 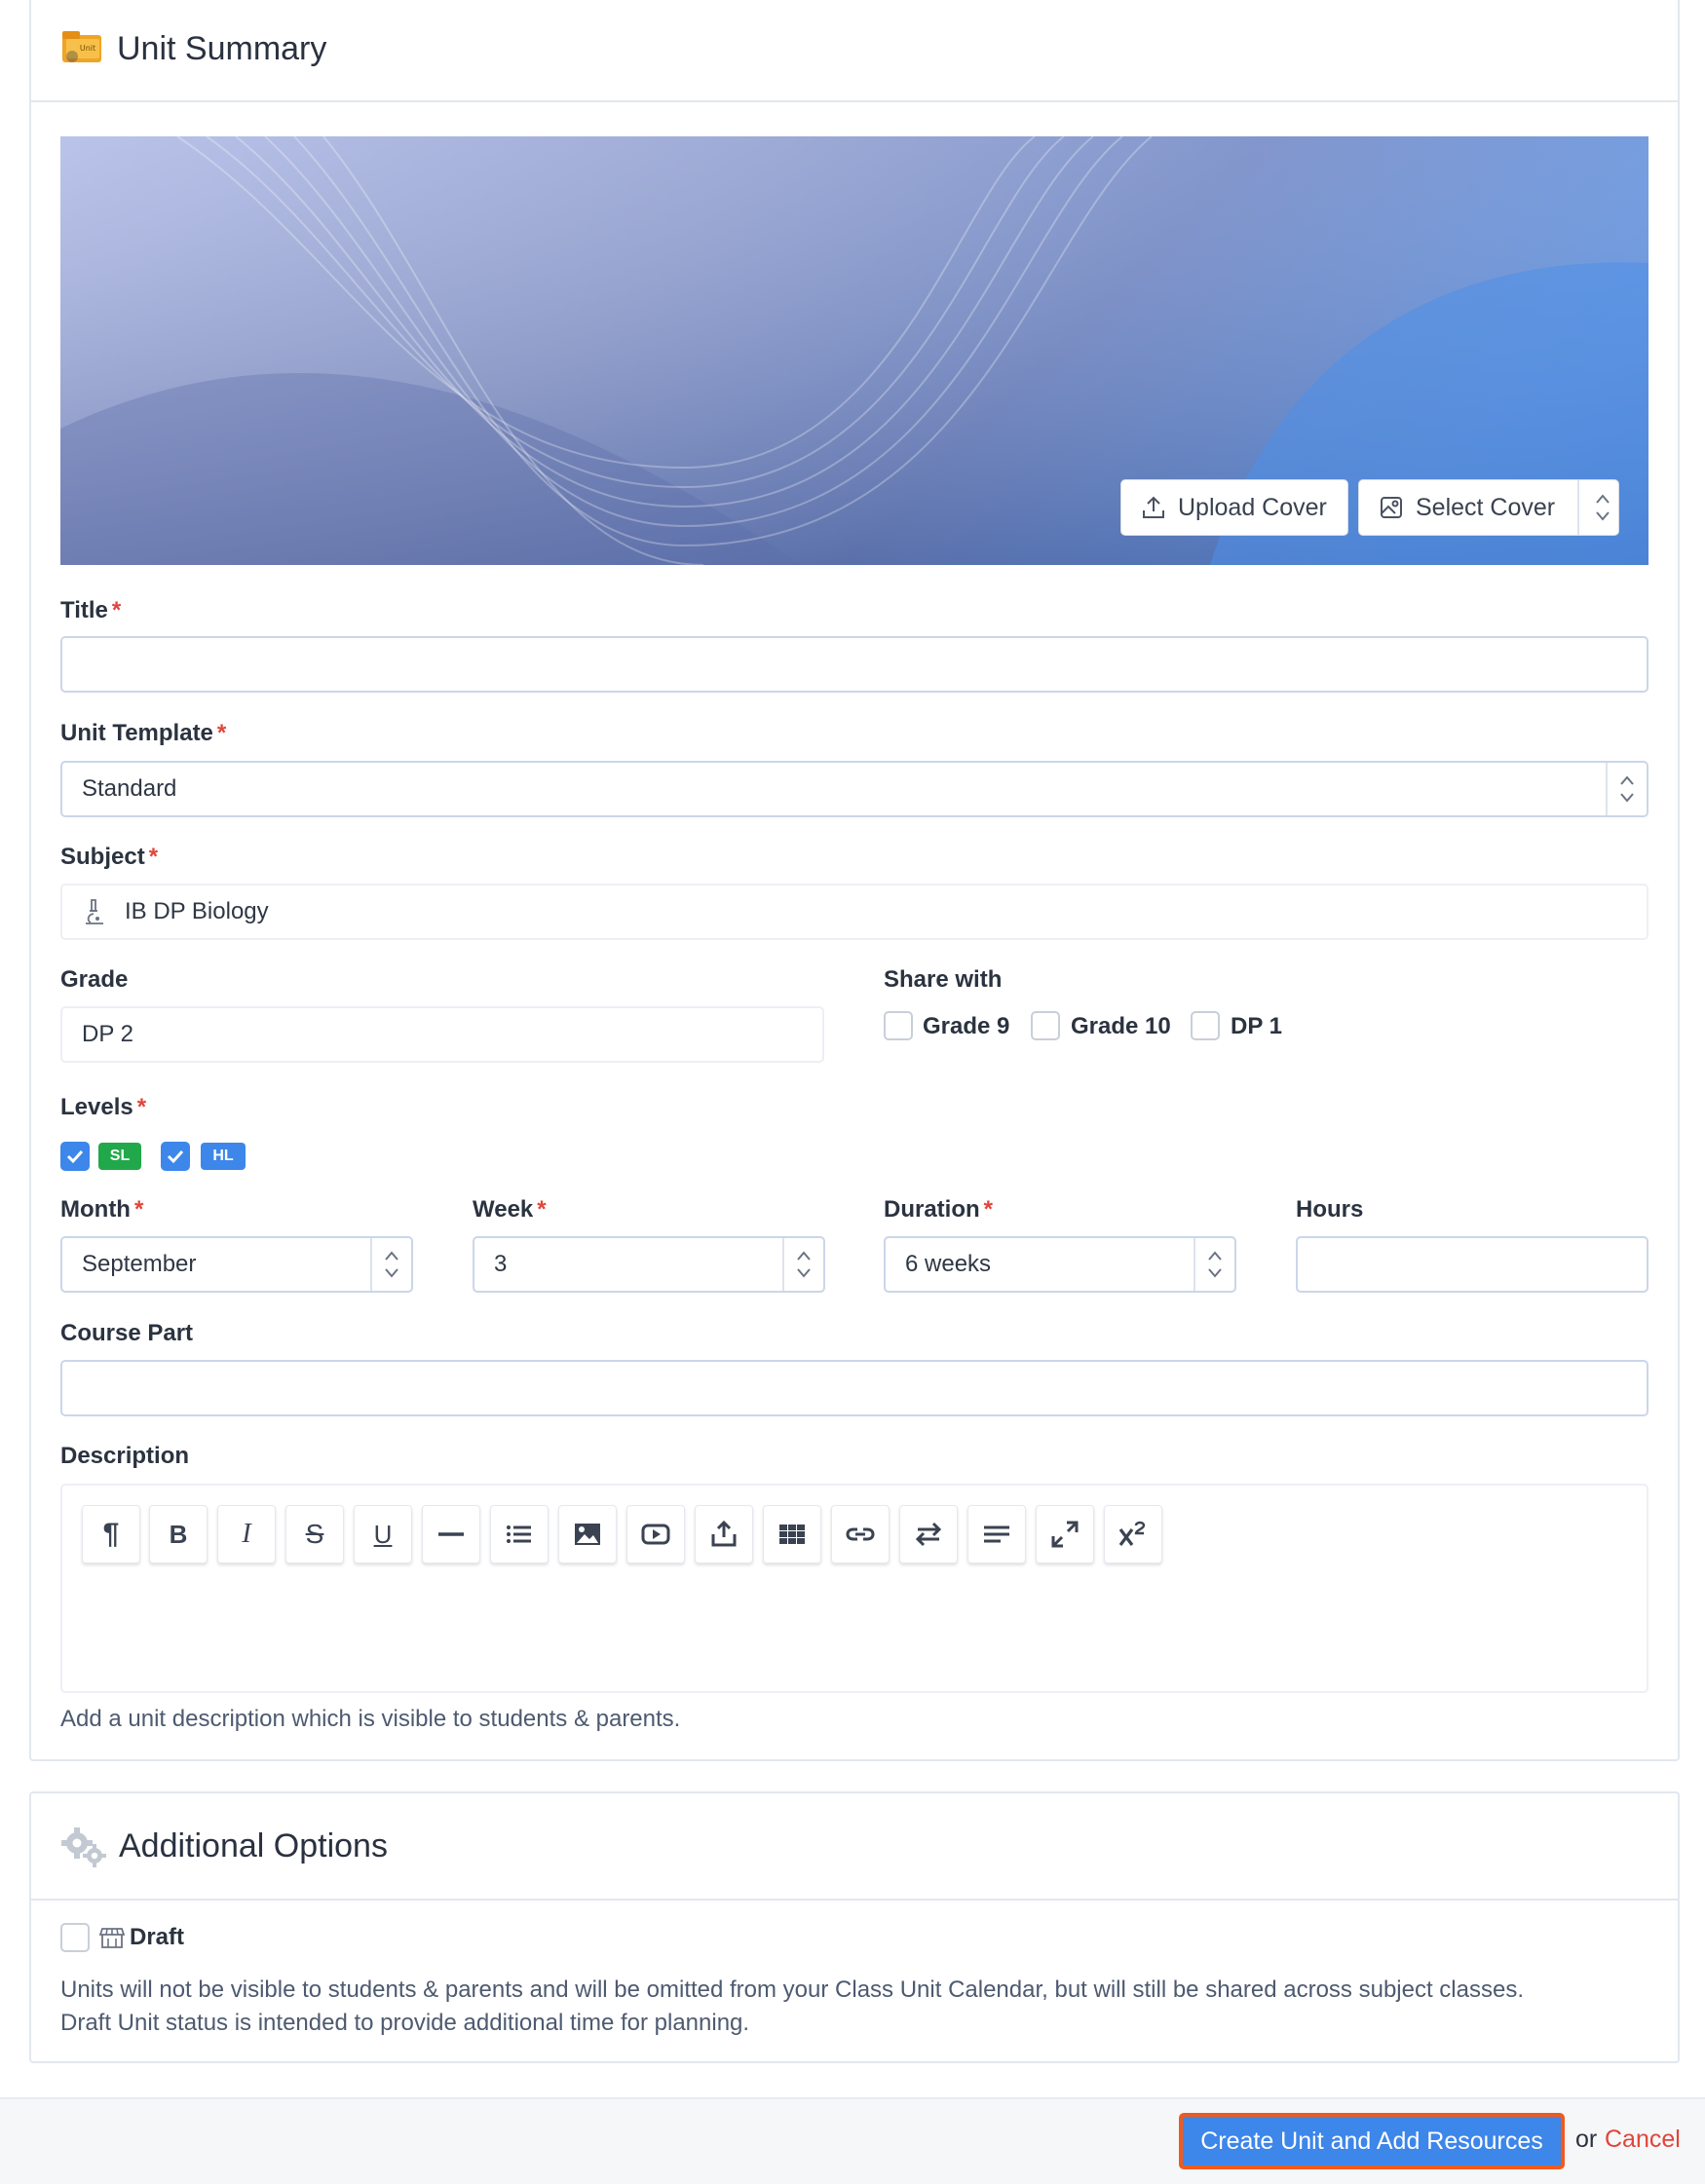 I want to click on video-icon, so click(x=655, y=1534).